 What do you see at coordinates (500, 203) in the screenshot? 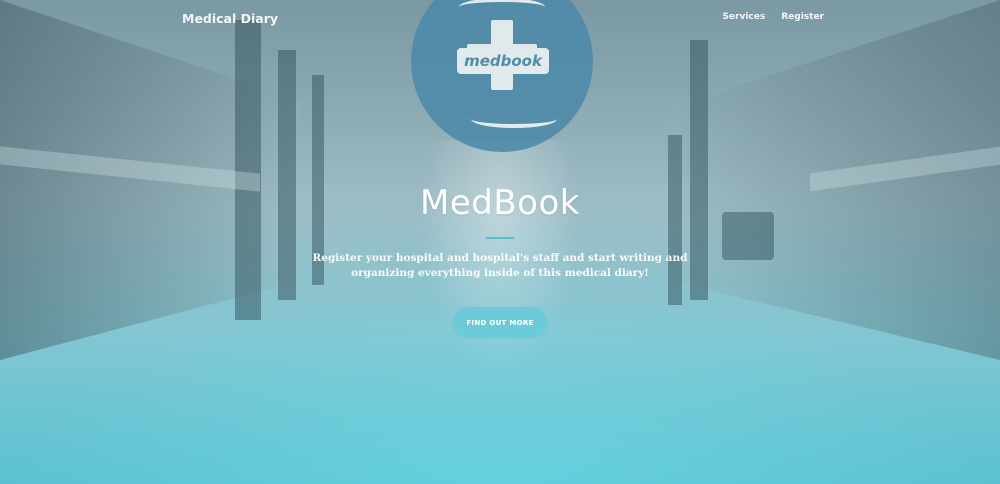
I see `page-title: MedBook` at bounding box center [500, 203].